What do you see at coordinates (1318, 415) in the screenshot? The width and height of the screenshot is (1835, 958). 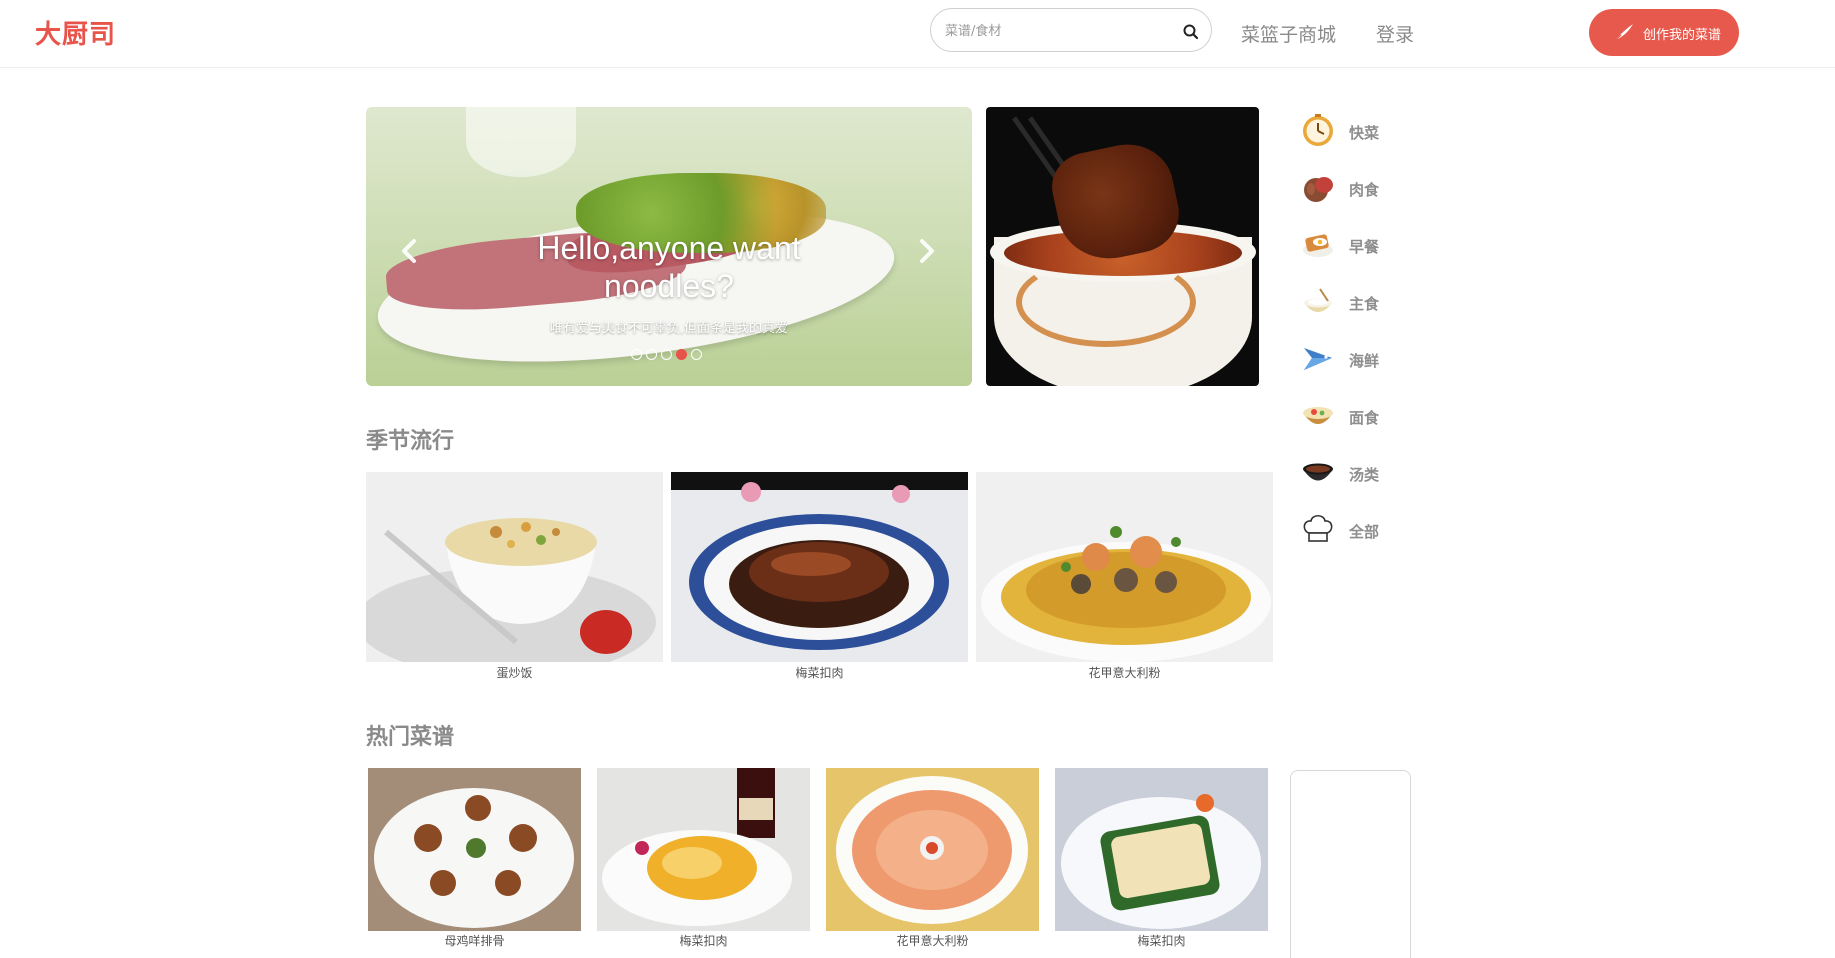 I see `noodle-bowl-icon` at bounding box center [1318, 415].